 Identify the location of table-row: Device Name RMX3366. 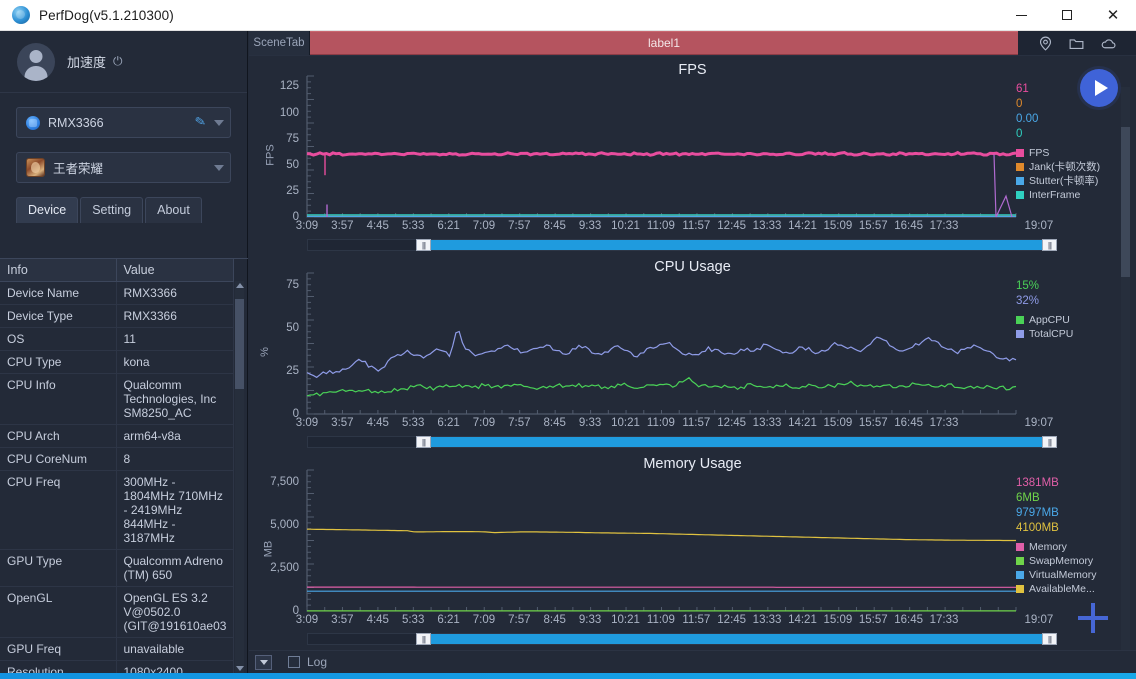
(117, 293).